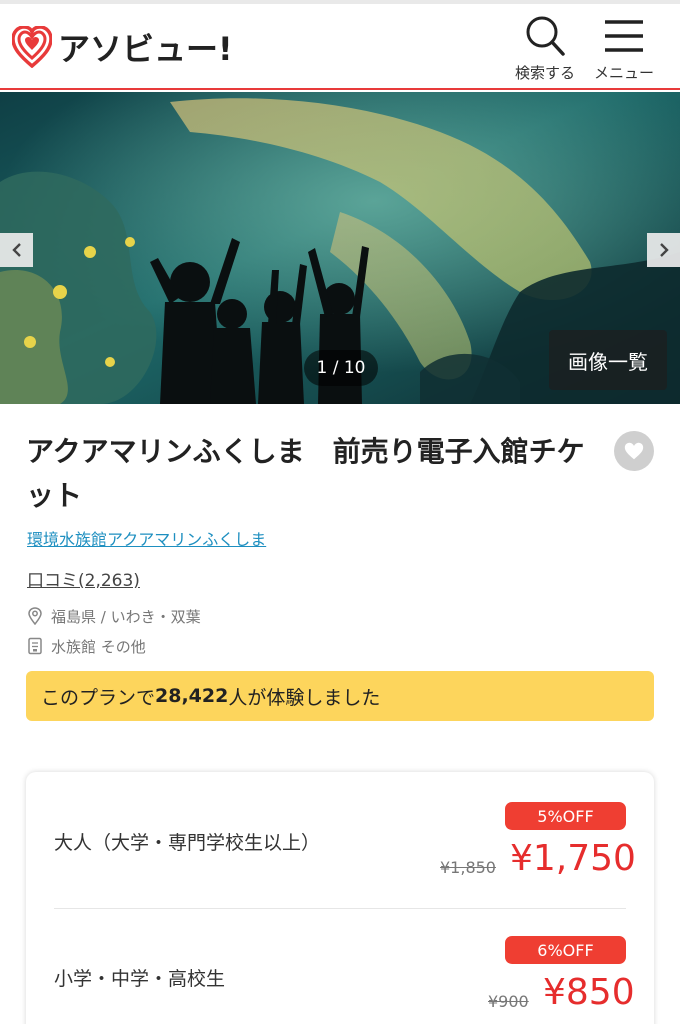  I want to click on heart-icon, so click(634, 451).